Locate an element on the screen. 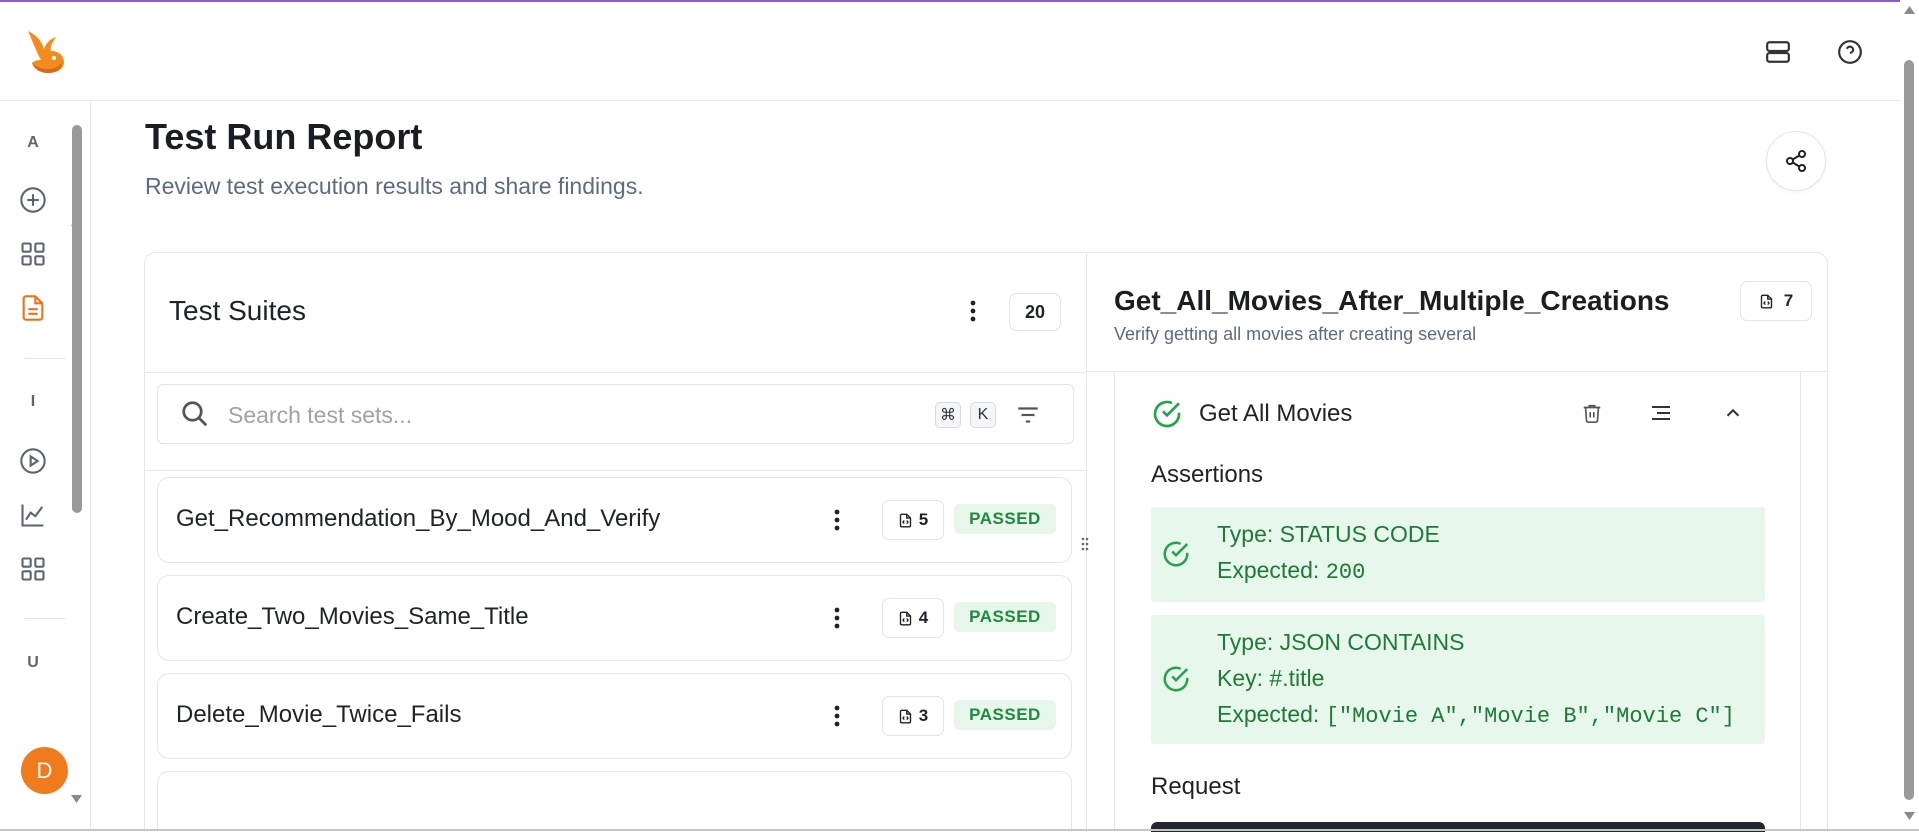  filter-icon is located at coordinates (1028, 415).